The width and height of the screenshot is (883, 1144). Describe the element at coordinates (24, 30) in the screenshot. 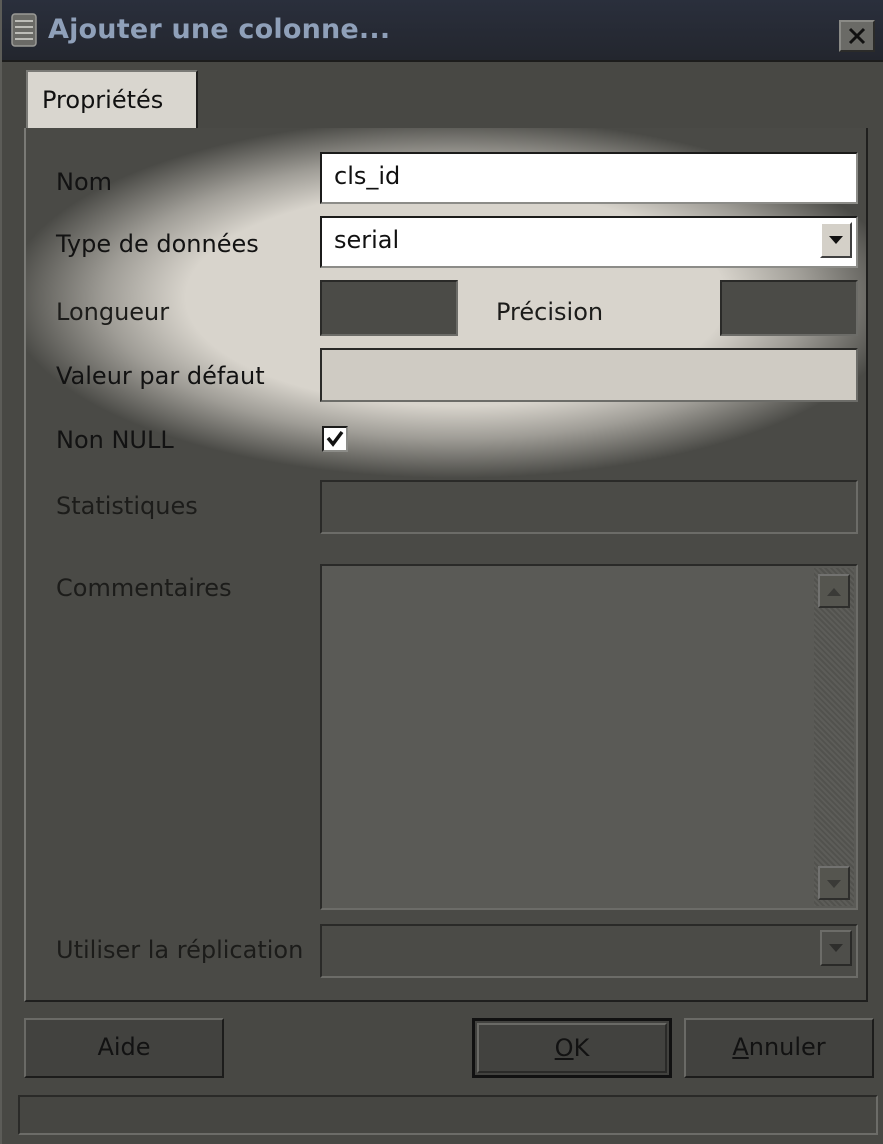

I see `database-column-icon` at that location.